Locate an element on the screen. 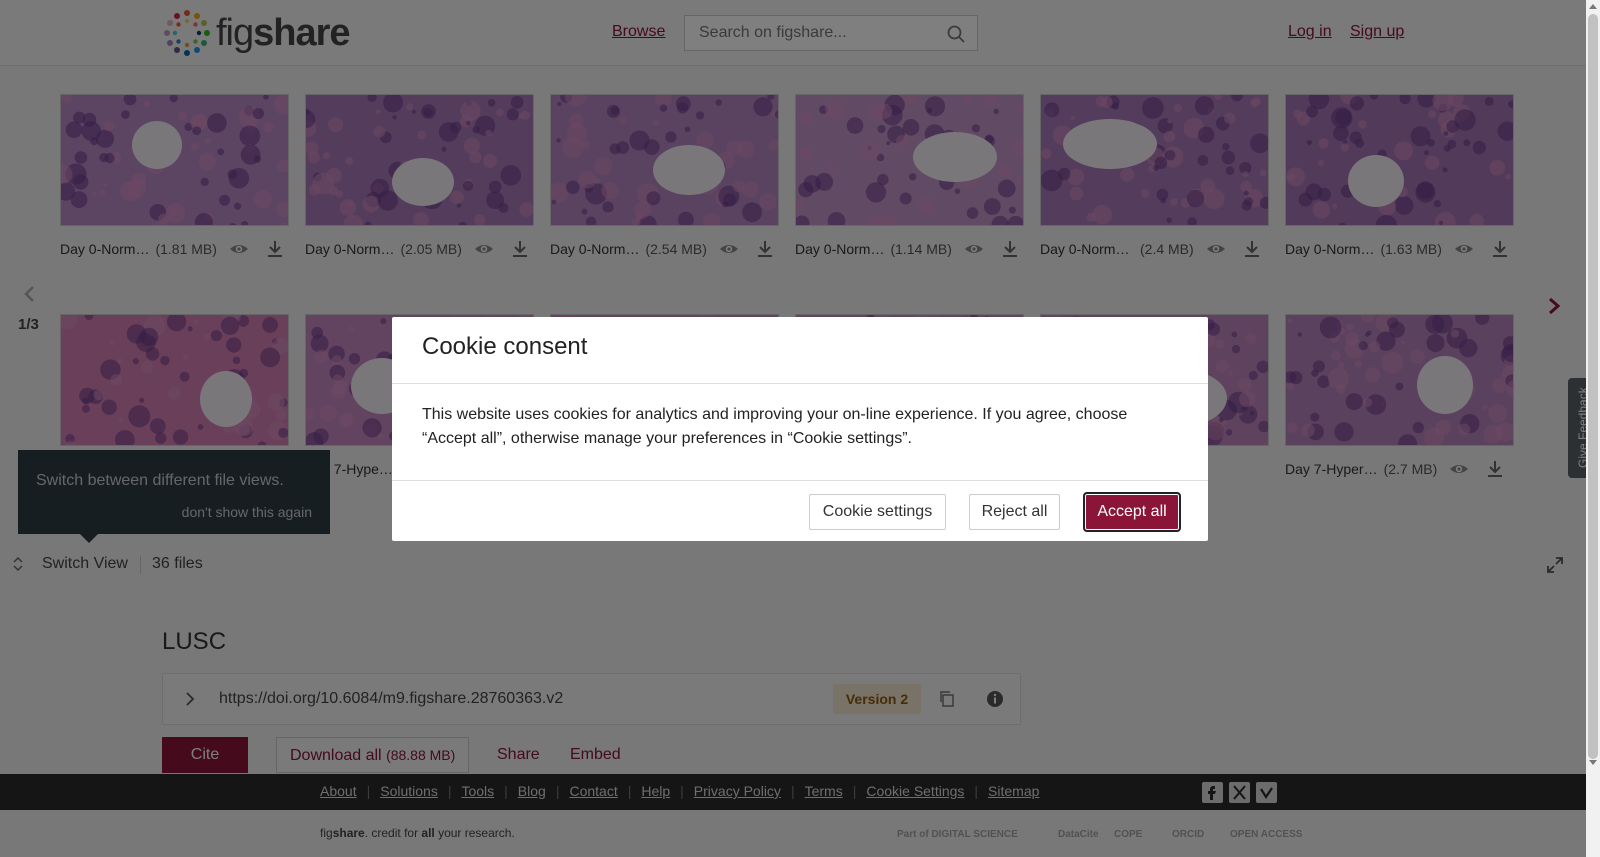 The width and height of the screenshot is (1600, 857). cookie-dialog-title: Cookie consent is located at coordinates (505, 346).